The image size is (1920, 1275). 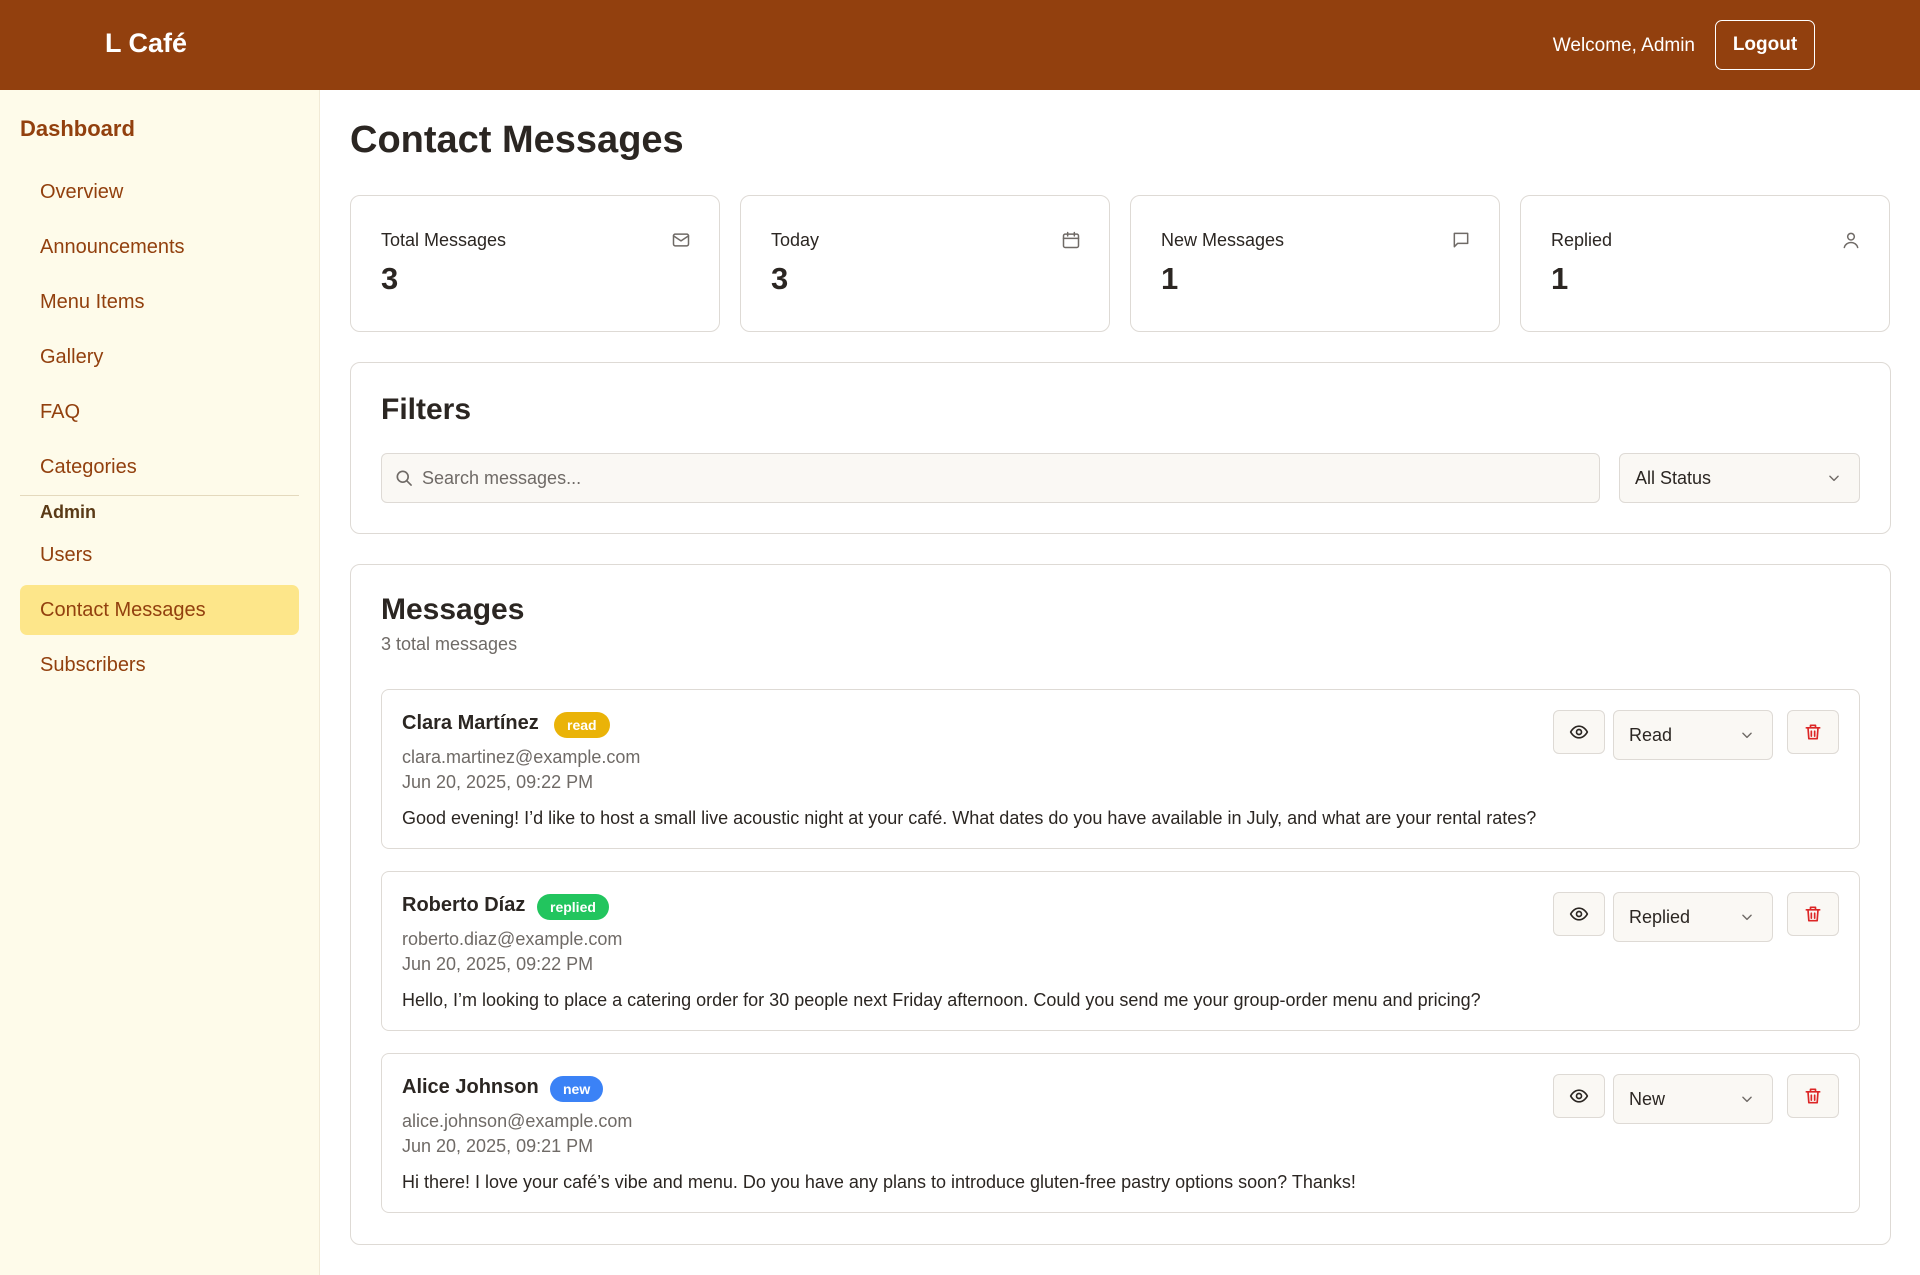 I want to click on sidebar-item-overview: Overview, so click(x=159, y=192).